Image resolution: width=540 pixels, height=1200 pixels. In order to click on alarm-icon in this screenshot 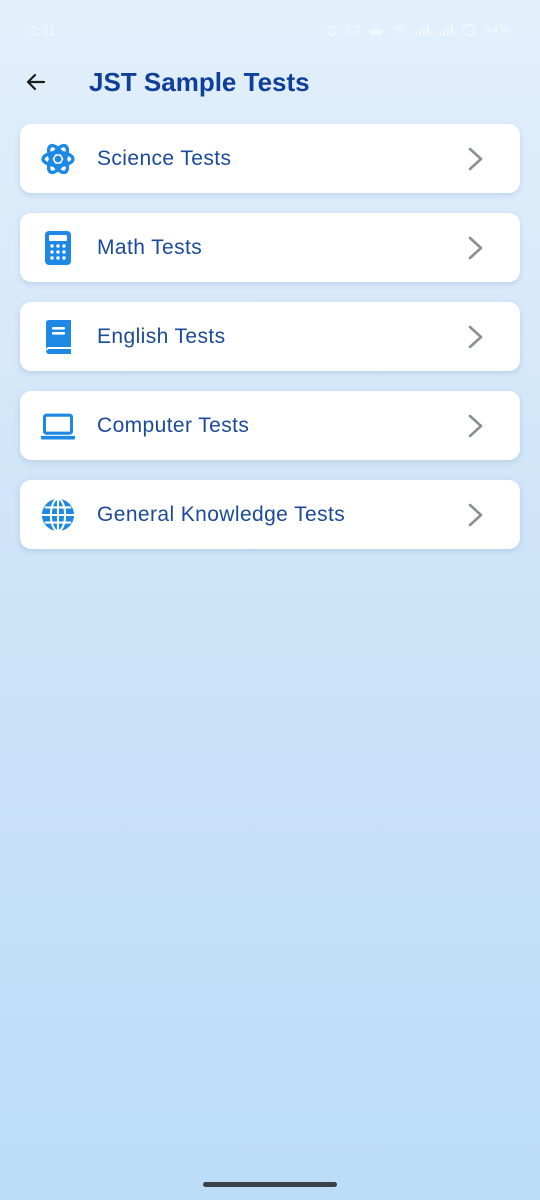, I will do `click(332, 30)`.